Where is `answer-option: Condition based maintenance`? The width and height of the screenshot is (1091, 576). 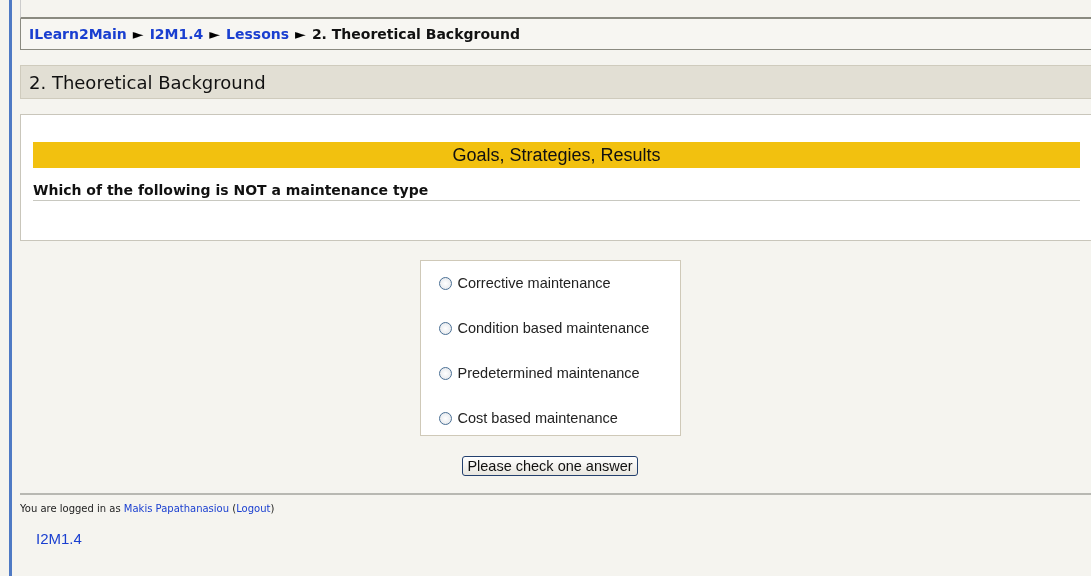
answer-option: Condition based maintenance is located at coordinates (559, 328).